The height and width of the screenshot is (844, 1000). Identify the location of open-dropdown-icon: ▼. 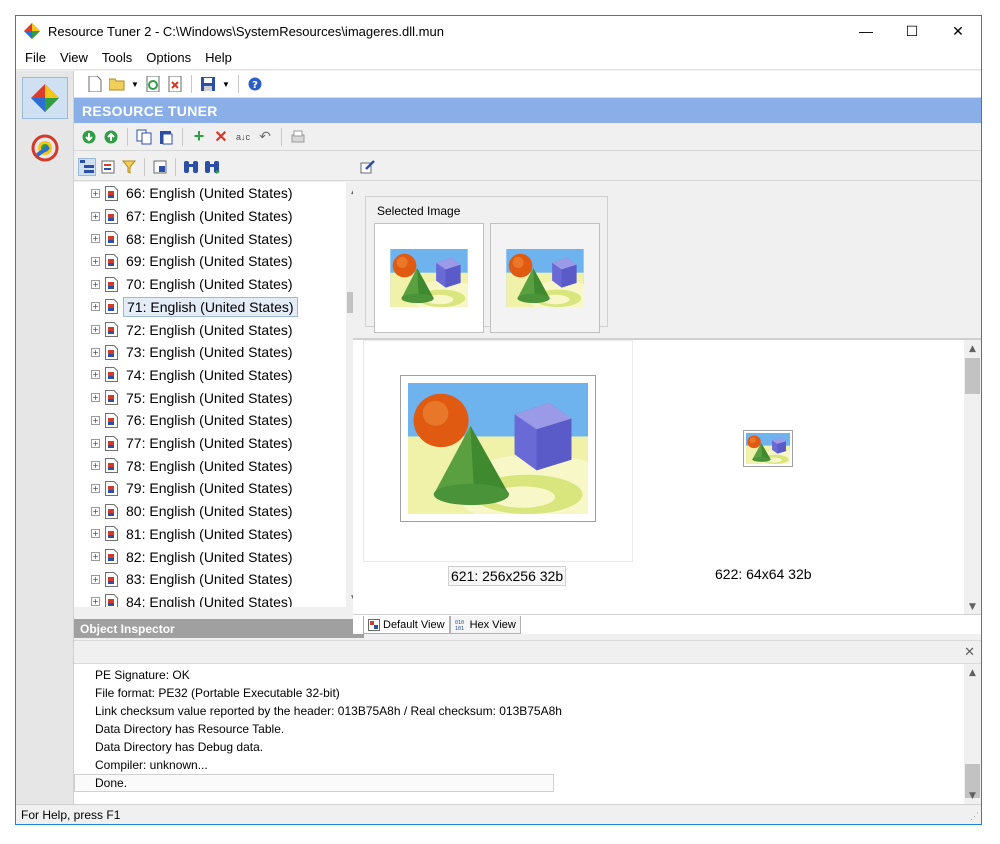
(135, 84).